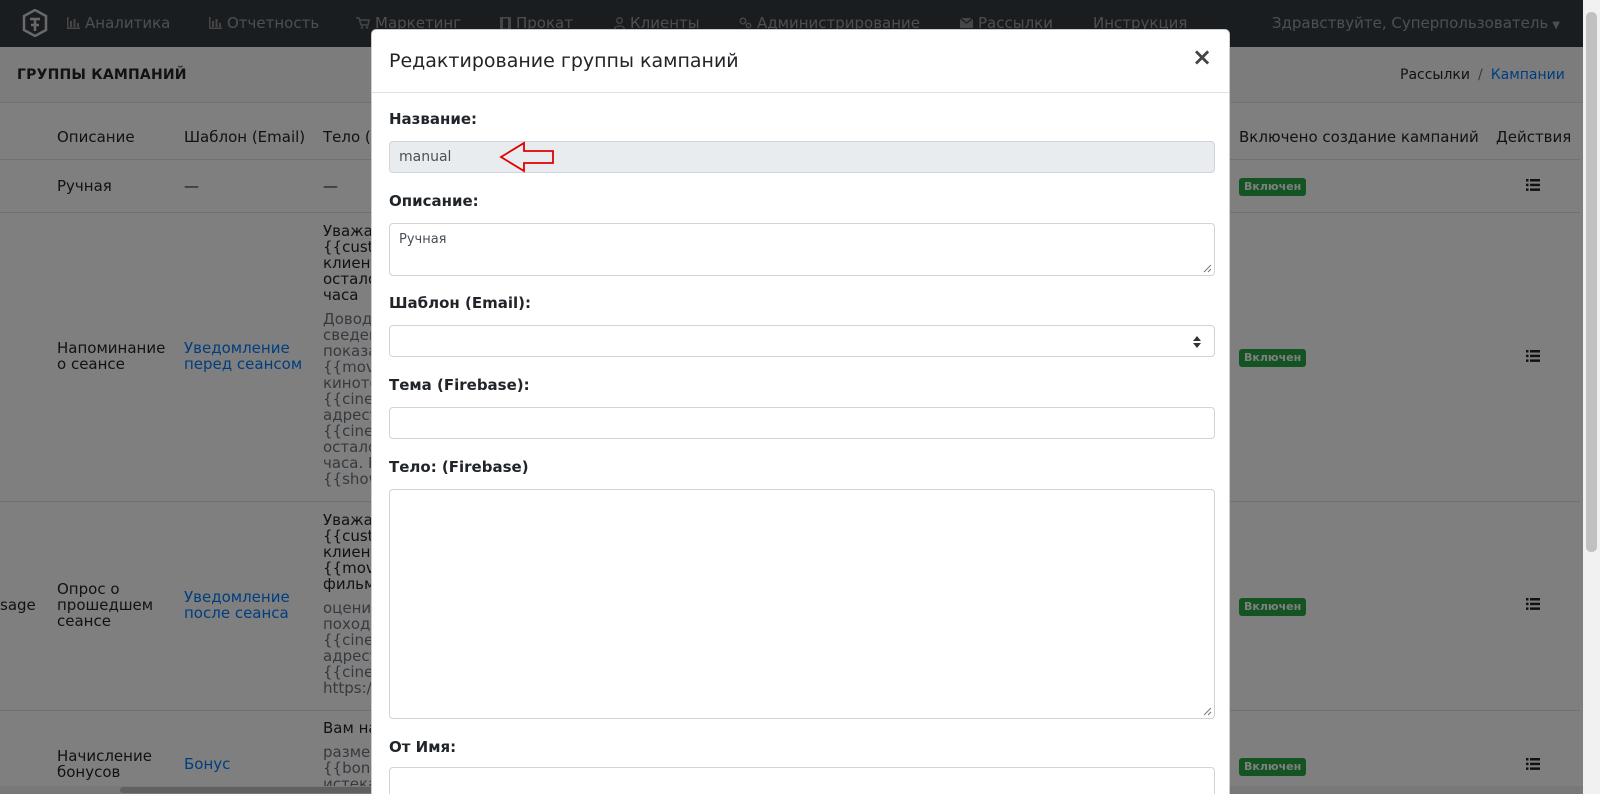 This screenshot has height=794, width=1600. Describe the element at coordinates (526, 157) in the screenshot. I see `annotation-arrow-icon` at that location.